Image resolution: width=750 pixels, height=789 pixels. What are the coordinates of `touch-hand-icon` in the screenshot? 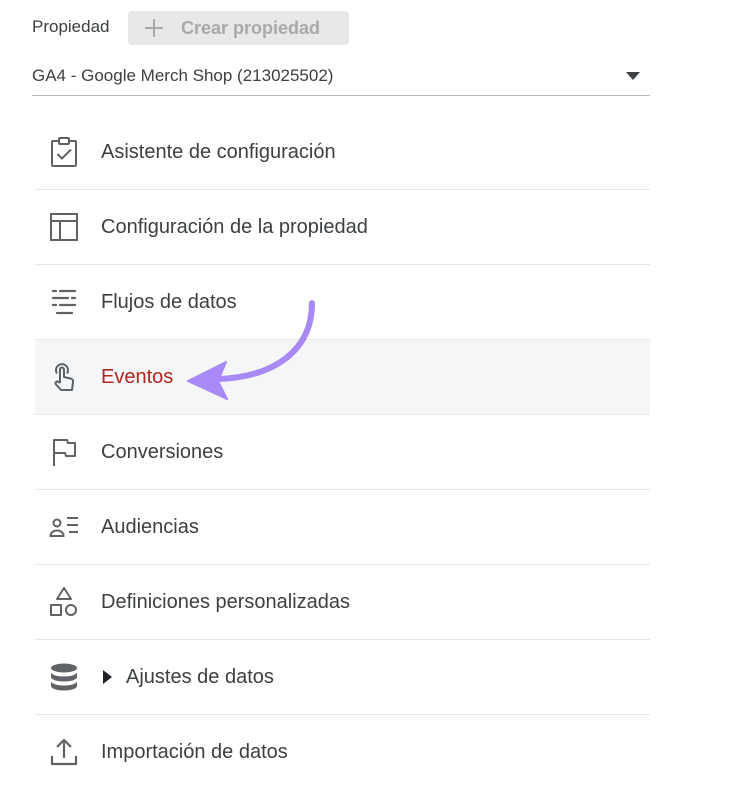 It's located at (64, 377).